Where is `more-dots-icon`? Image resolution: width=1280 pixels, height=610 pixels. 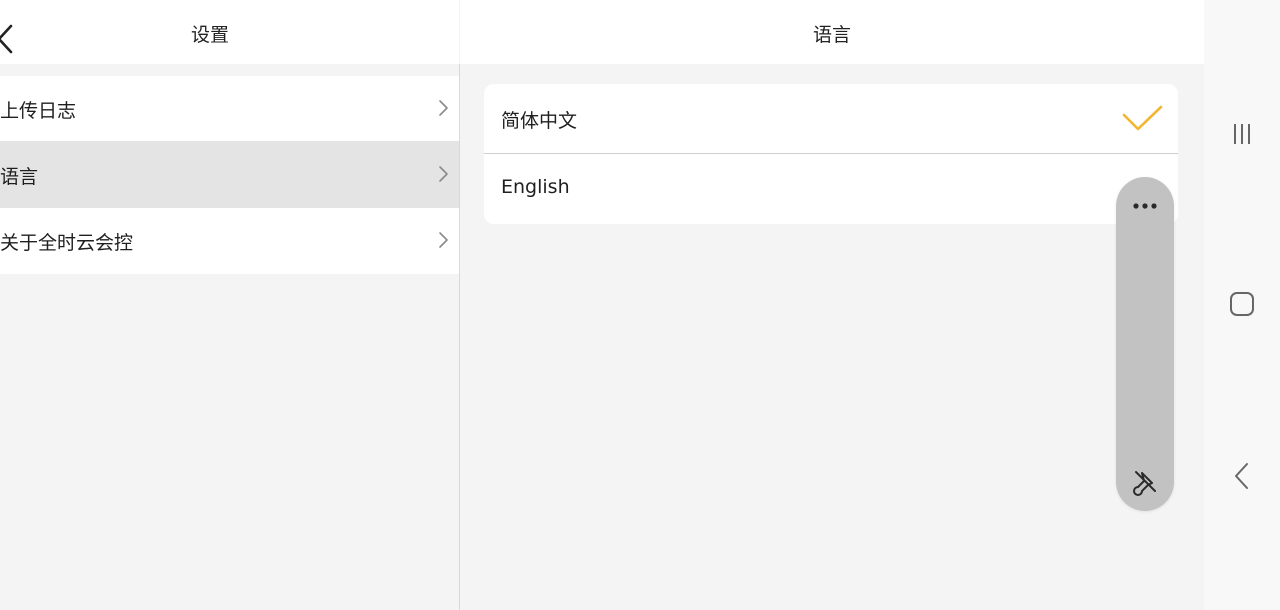
more-dots-icon is located at coordinates (1145, 206).